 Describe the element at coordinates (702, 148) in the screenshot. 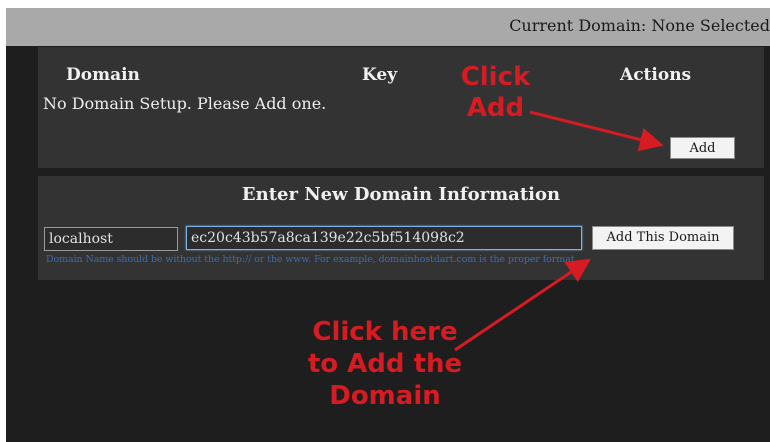

I see `add-button: Add` at that location.